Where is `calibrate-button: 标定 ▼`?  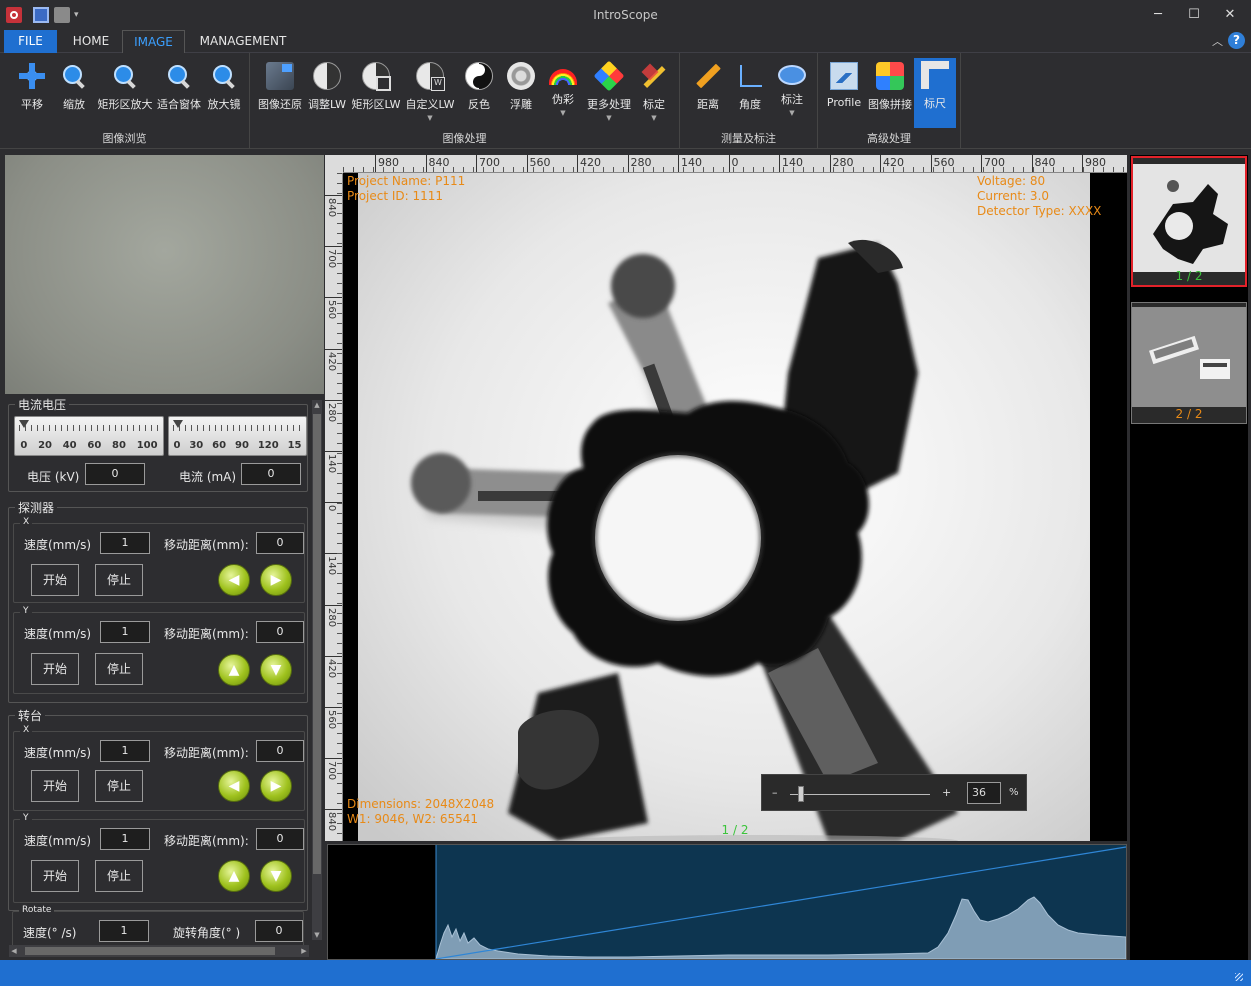
calibrate-button: 标定 ▼ is located at coordinates (654, 93).